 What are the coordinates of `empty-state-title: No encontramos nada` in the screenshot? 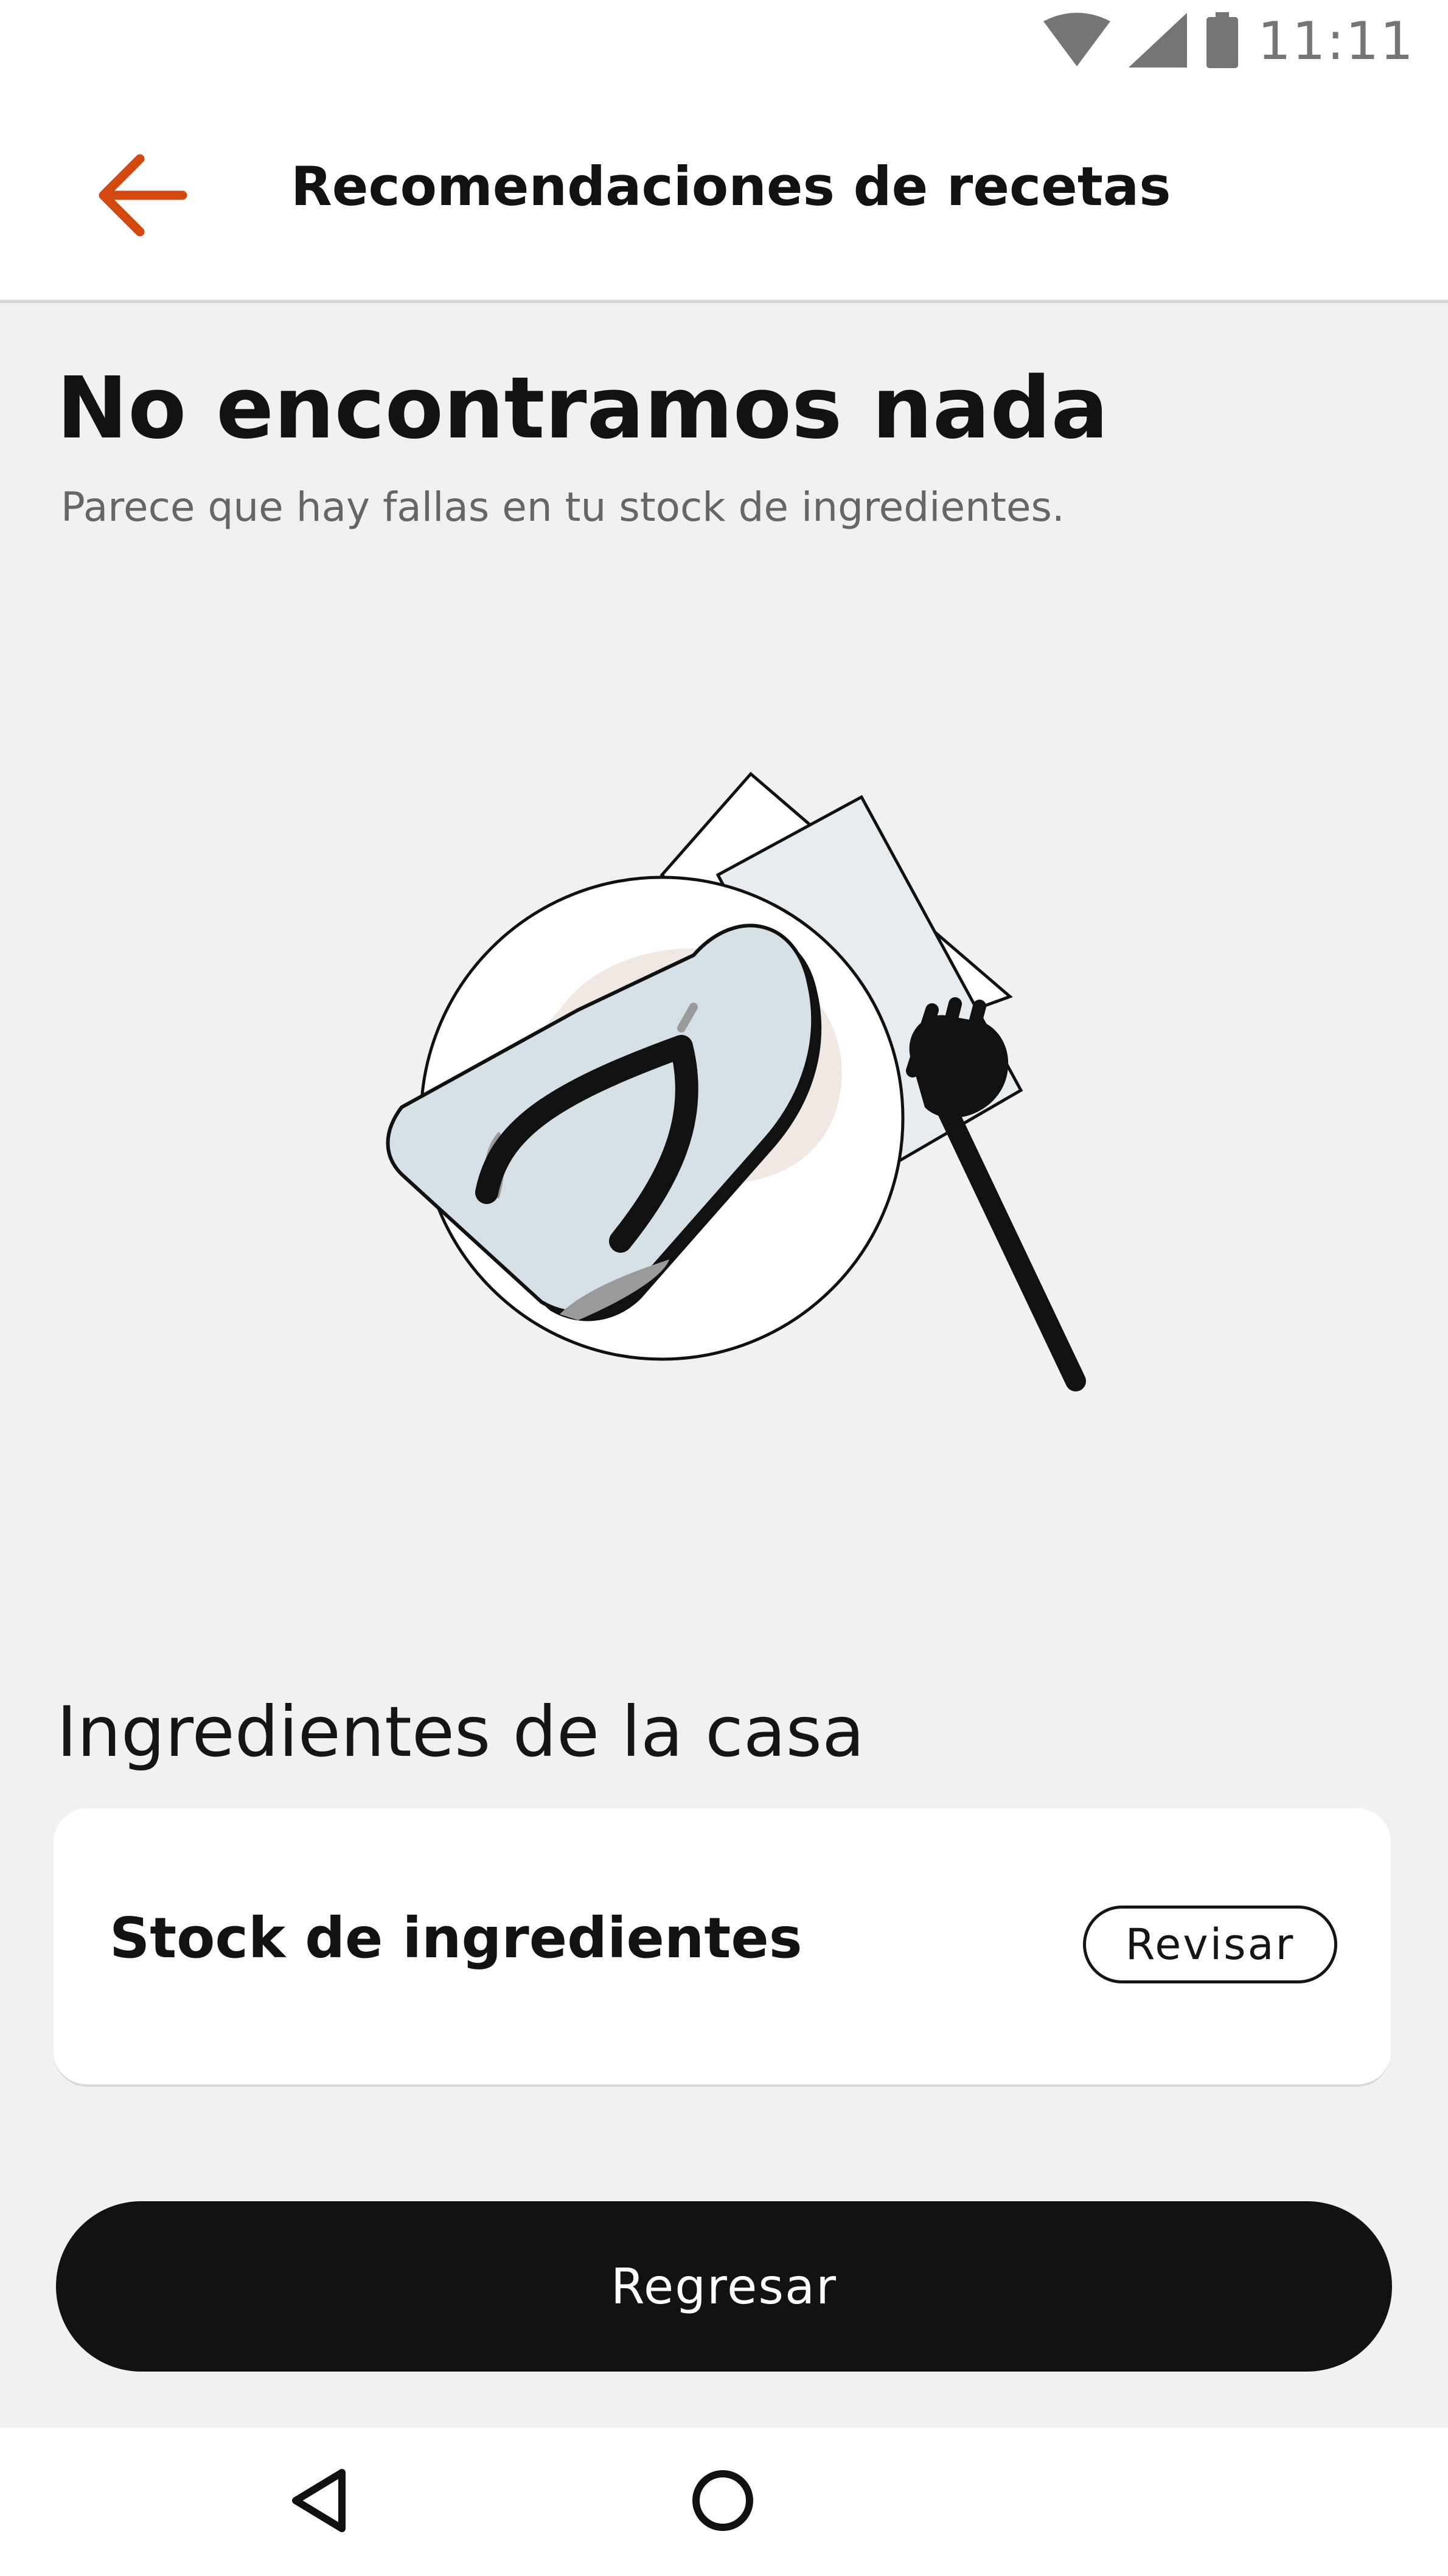 It's located at (583, 408).